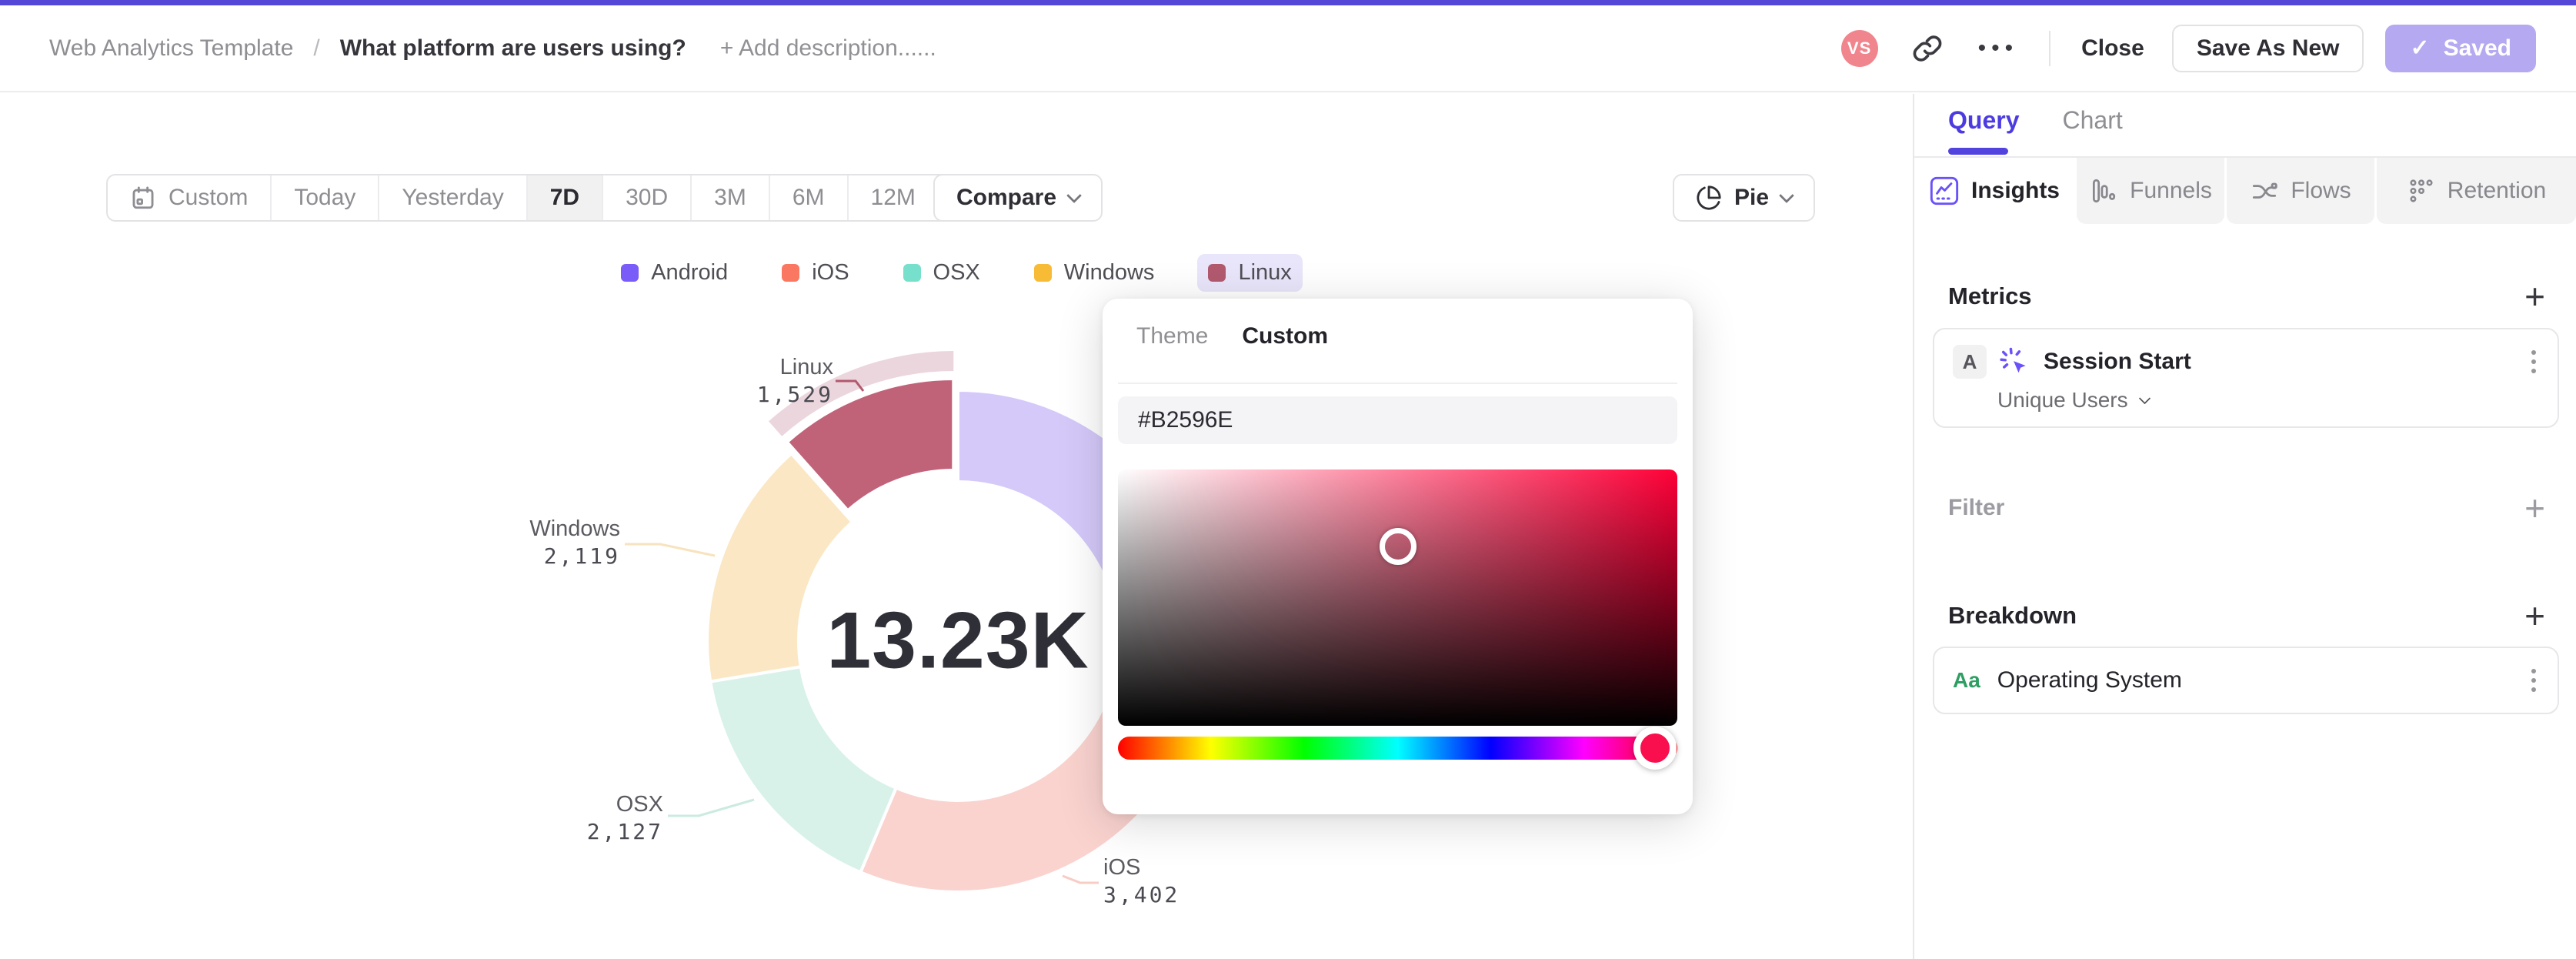 This screenshot has height=959, width=2576. I want to click on picker-divider, so click(1397, 383).